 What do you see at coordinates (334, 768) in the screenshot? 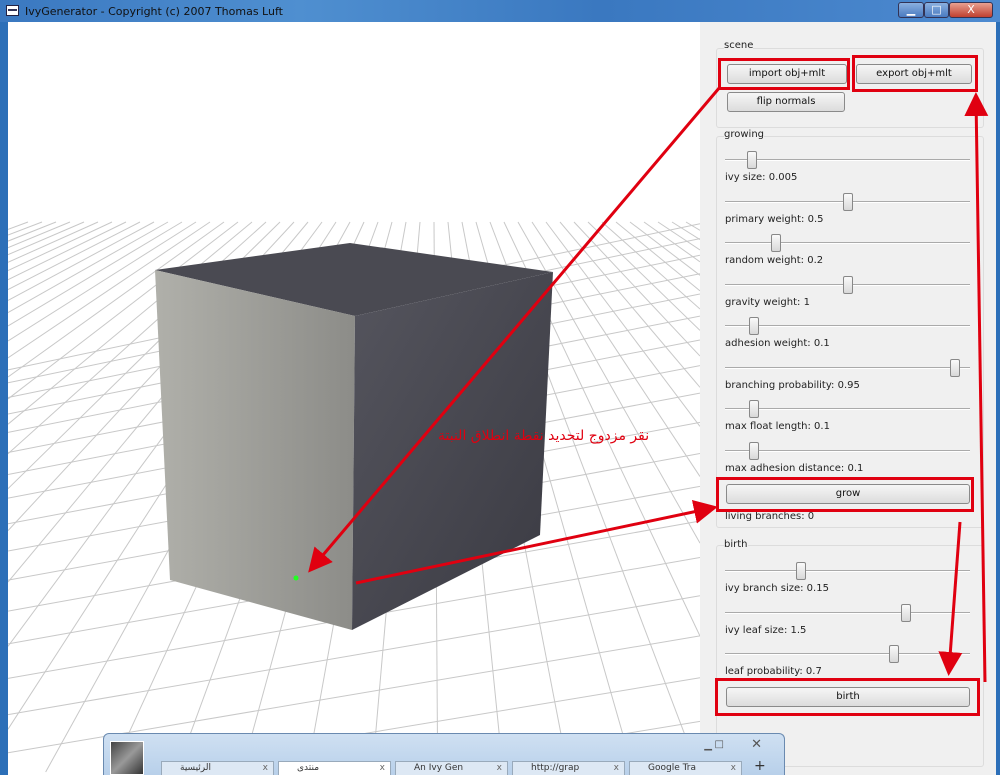
I see `browser-tab: منتدى x` at bounding box center [334, 768].